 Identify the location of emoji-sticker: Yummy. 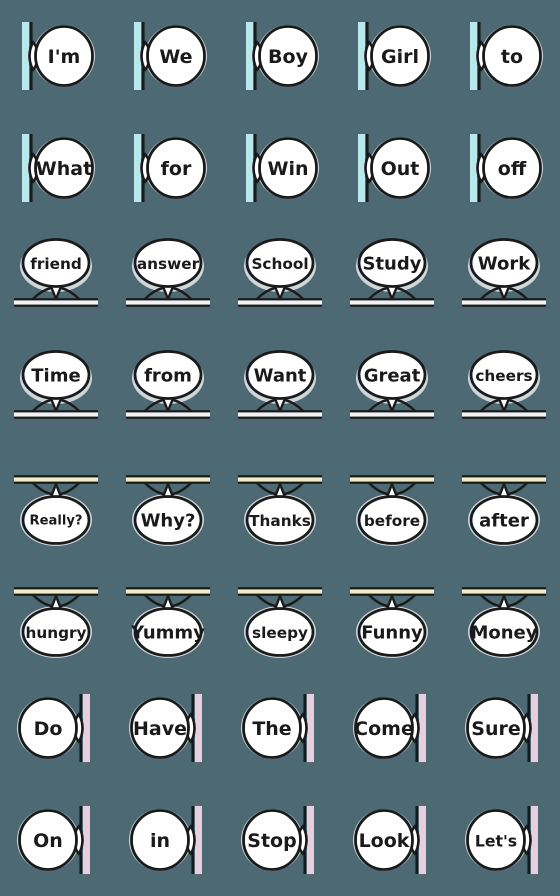
(168, 616).